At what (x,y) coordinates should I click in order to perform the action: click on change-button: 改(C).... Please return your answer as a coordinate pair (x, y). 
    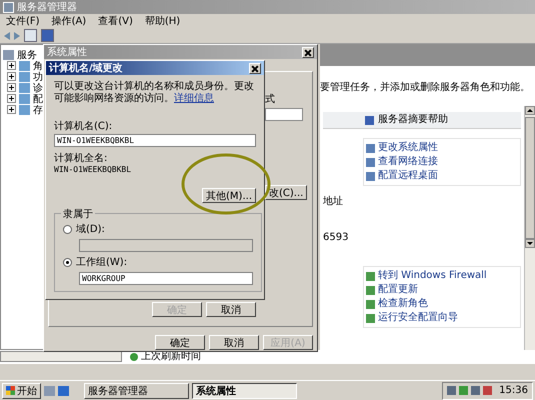
    Looking at the image, I should click on (286, 192).